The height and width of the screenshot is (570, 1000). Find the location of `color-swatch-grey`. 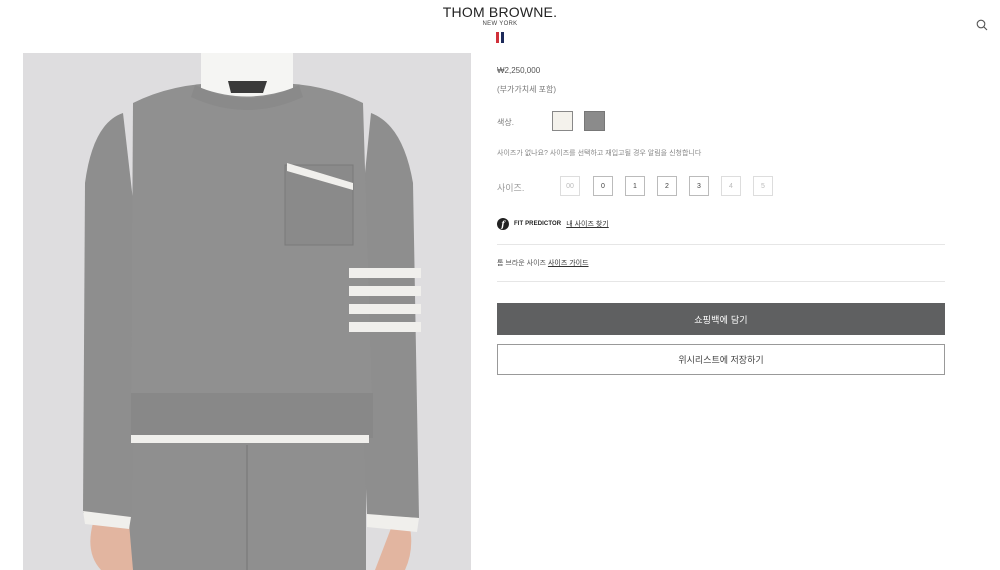

color-swatch-grey is located at coordinates (594, 121).